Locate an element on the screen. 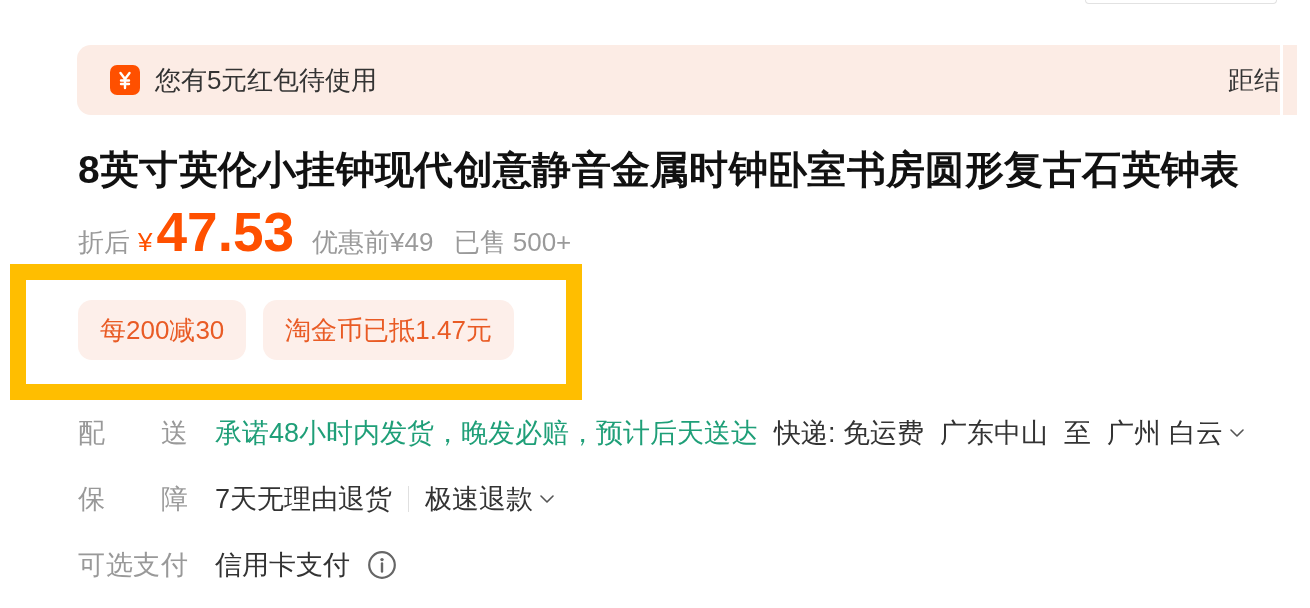 Image resolution: width=1310 pixels, height=608 pixels. detail-value: 快递: 免运费 is located at coordinates (849, 433).